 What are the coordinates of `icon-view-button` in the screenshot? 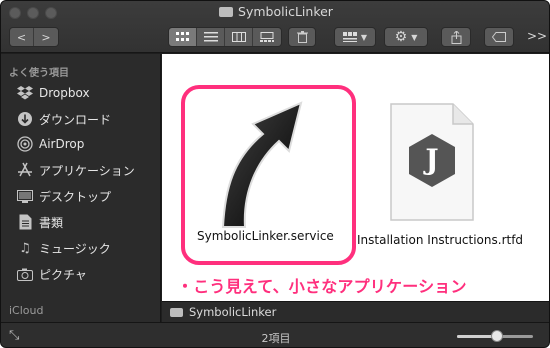 It's located at (183, 37).